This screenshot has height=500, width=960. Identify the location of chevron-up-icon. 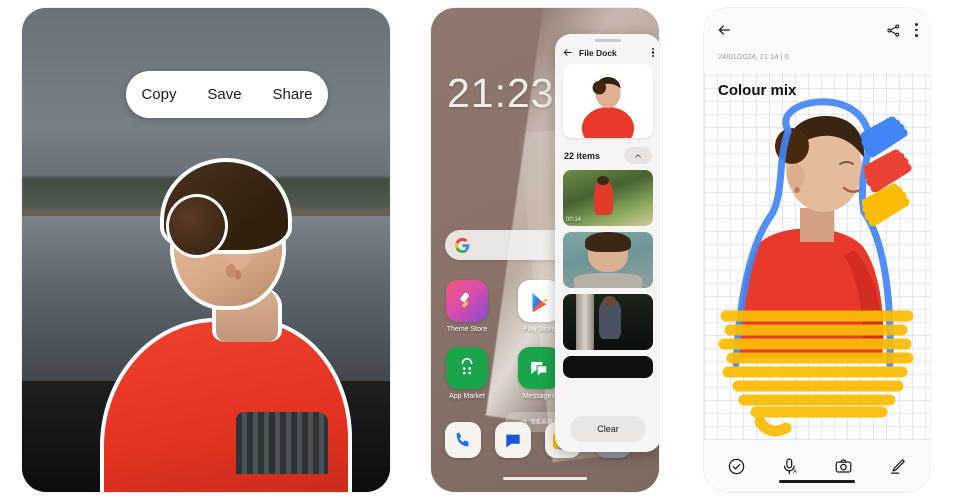
(638, 155).